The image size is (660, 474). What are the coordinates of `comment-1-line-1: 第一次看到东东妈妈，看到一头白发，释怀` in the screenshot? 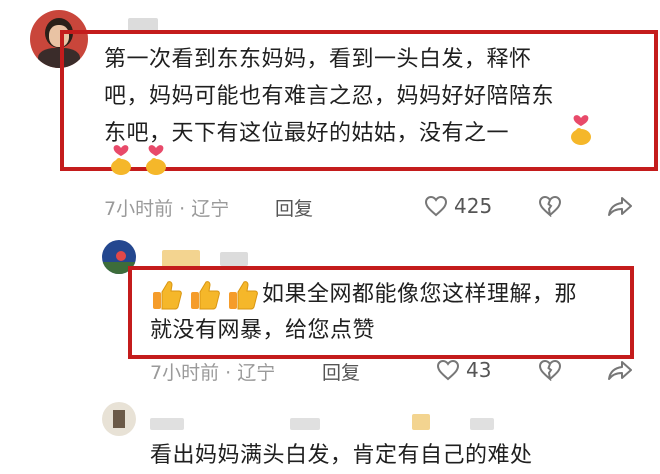 It's located at (318, 59).